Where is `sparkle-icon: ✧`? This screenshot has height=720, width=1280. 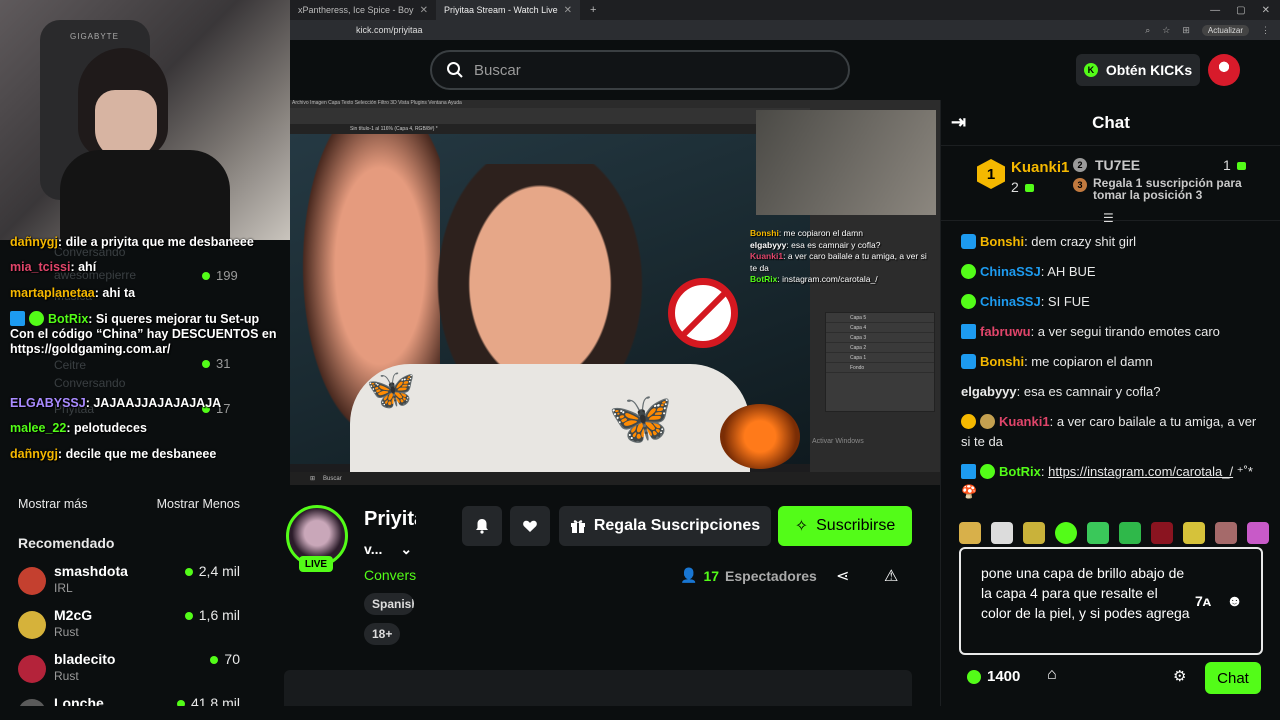 sparkle-icon: ✧ is located at coordinates (801, 526).